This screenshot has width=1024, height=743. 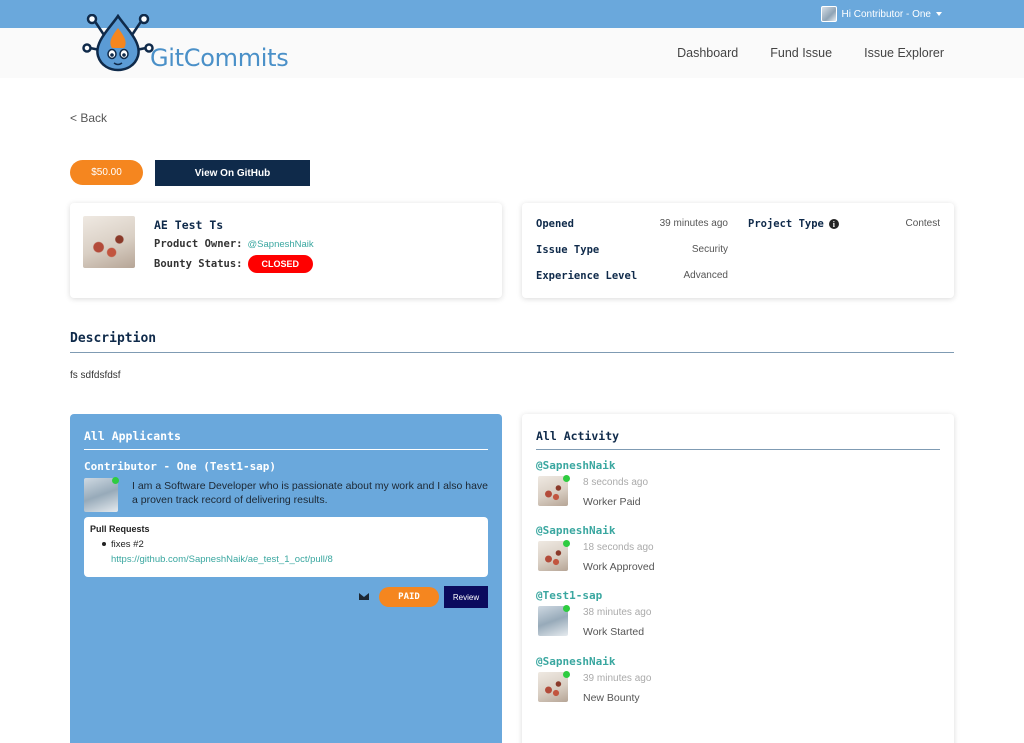 I want to click on status-badge: CLOSED, so click(x=280, y=264).